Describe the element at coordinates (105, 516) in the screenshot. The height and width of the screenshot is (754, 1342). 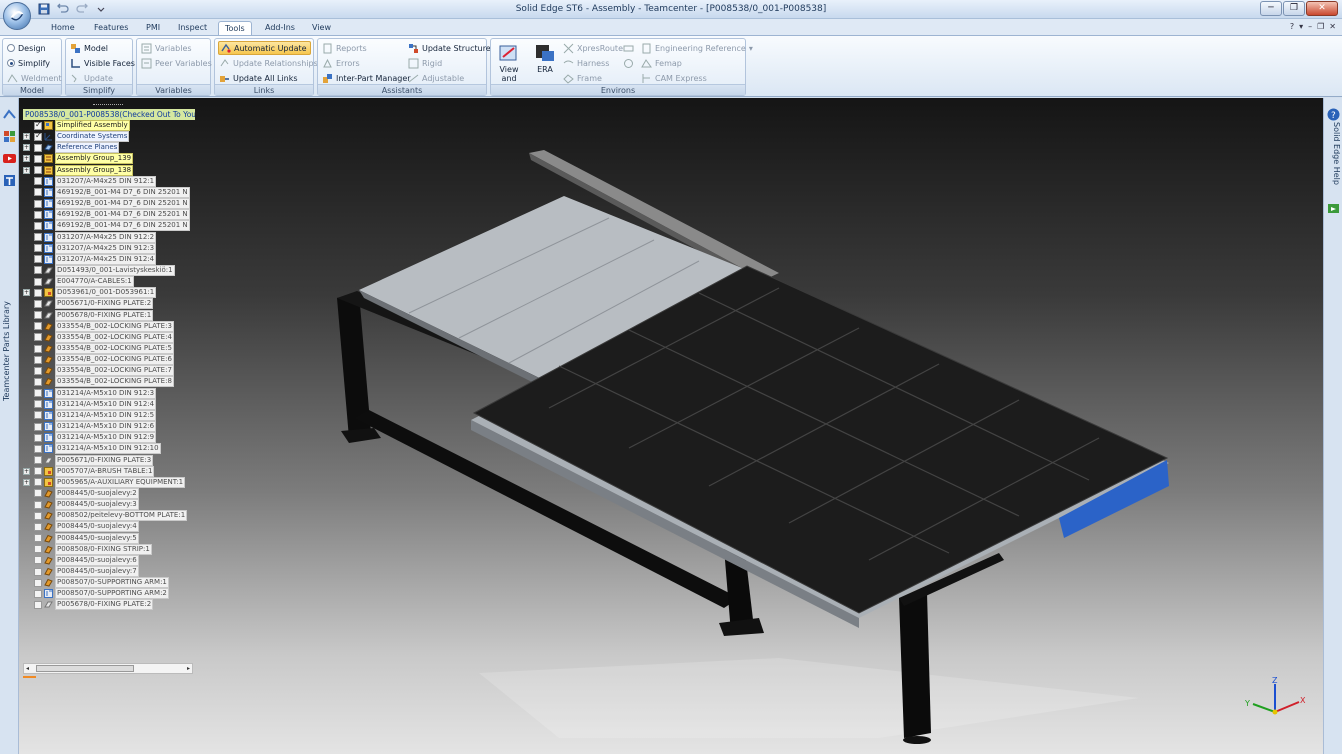
I see `tree-item: P008502/peitelevy-BOTTOM PLATE:1` at that location.